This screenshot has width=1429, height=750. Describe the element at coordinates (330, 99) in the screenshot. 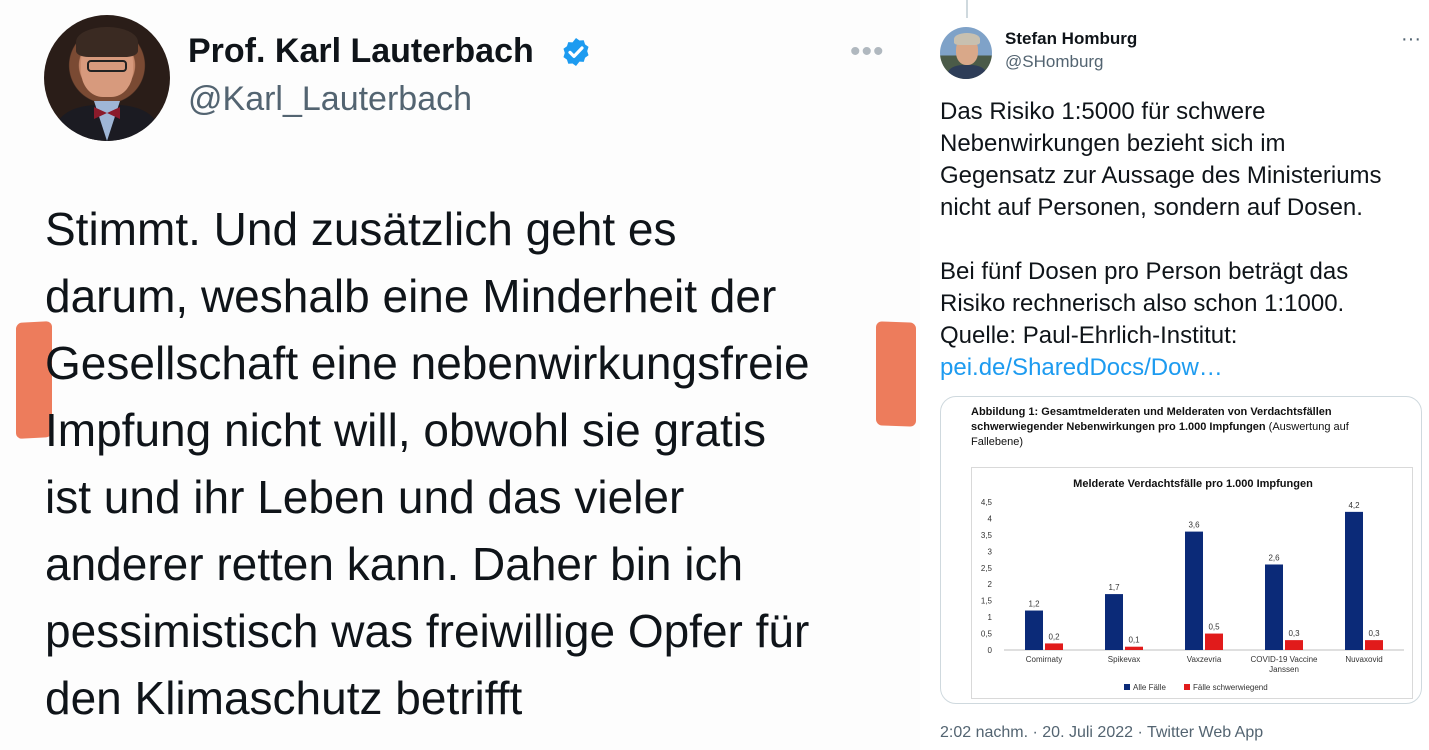

I see `handle: @Karl_Lauterbach` at that location.